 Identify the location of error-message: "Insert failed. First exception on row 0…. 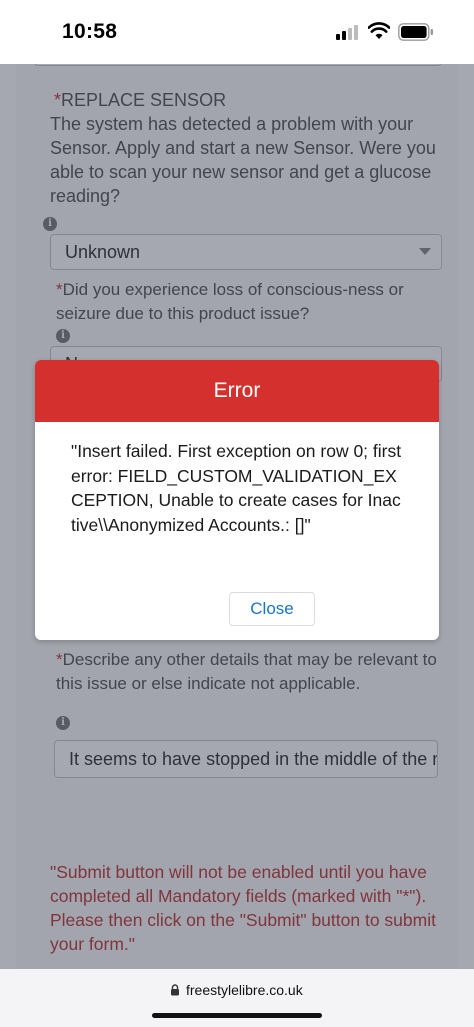
(236, 488).